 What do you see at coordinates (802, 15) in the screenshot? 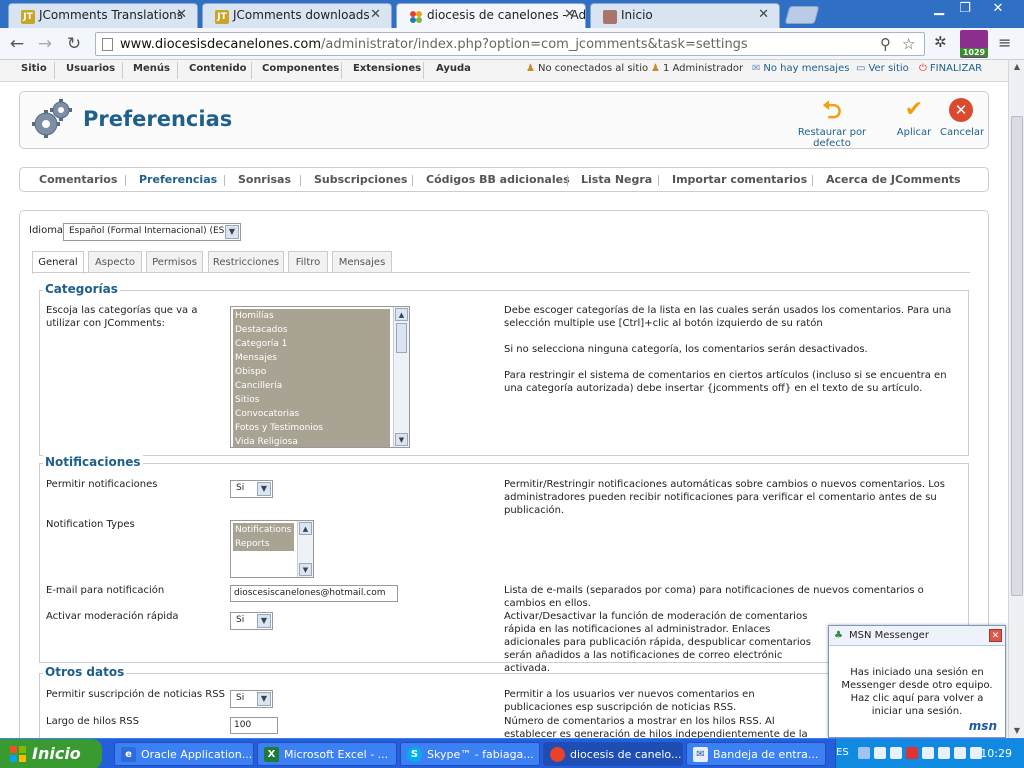
I see `new-tab-button` at bounding box center [802, 15].